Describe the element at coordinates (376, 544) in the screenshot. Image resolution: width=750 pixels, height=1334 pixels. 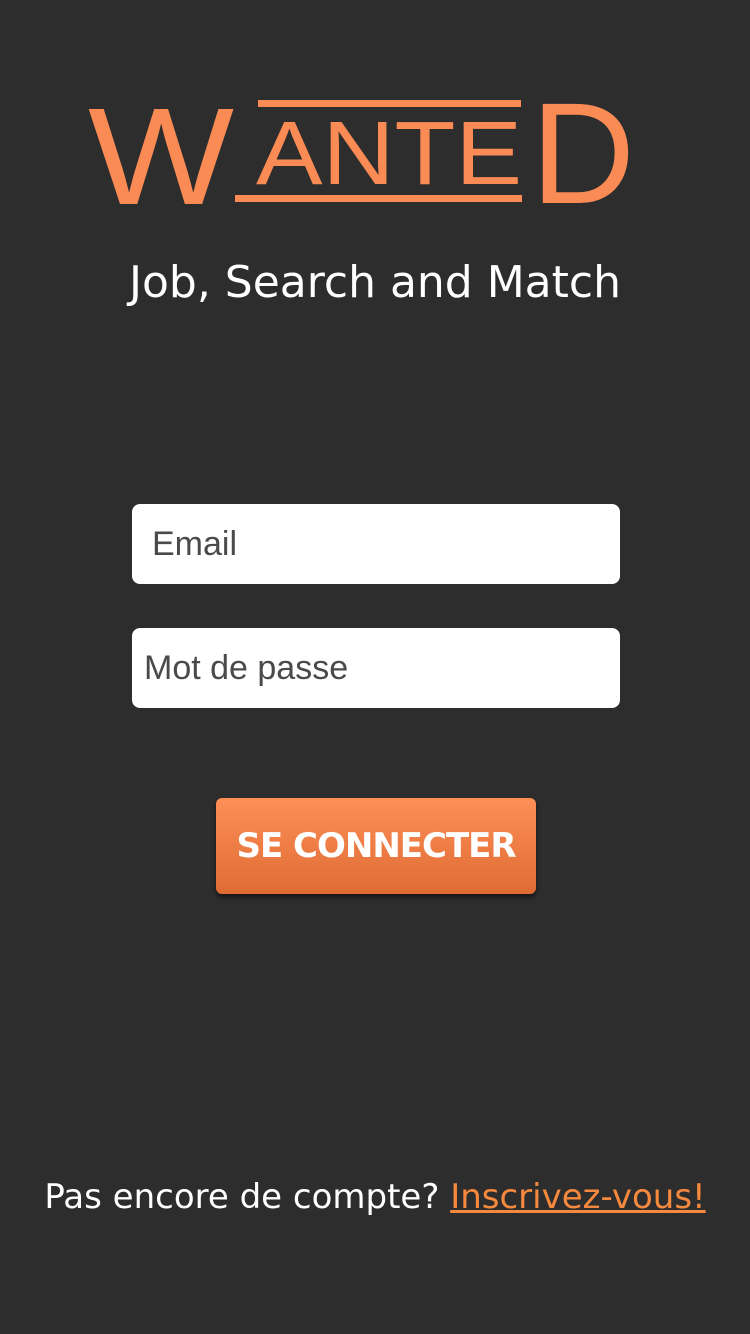
I see `email-field` at that location.